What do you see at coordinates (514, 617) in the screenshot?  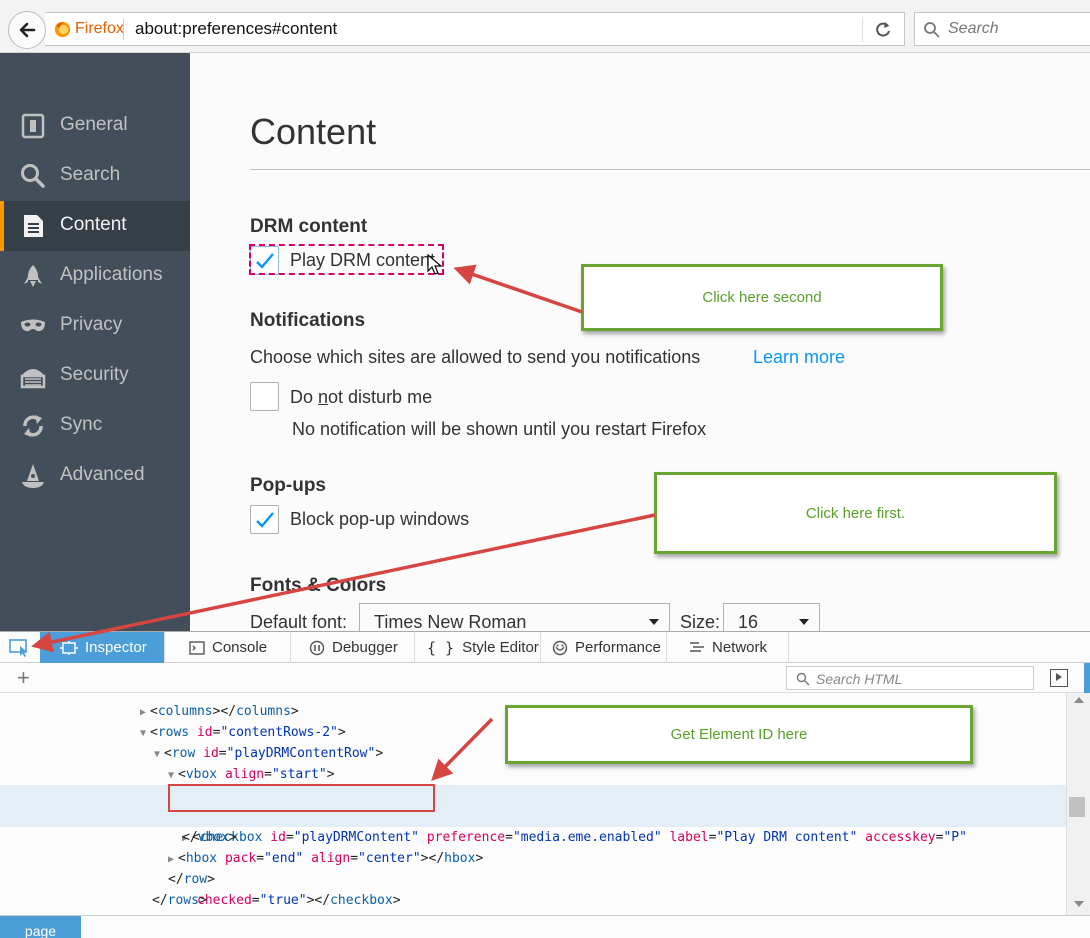 I see `default-font-select: Times New Roman` at bounding box center [514, 617].